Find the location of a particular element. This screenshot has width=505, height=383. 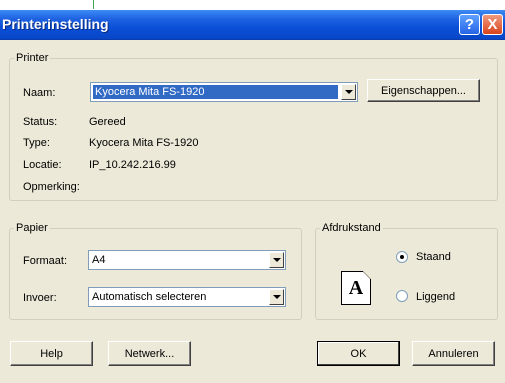

help-button: Help is located at coordinates (51, 353).